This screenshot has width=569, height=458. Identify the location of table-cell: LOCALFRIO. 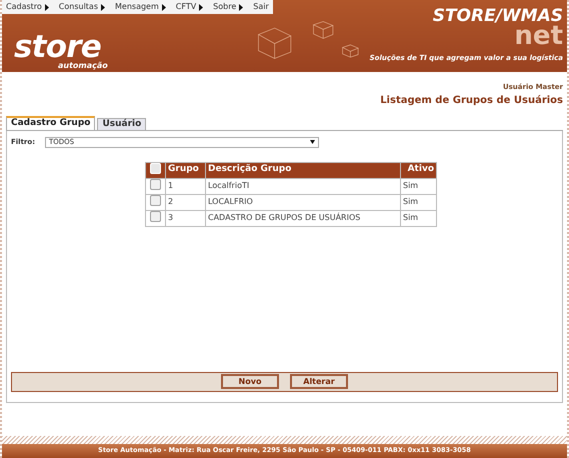
(303, 202).